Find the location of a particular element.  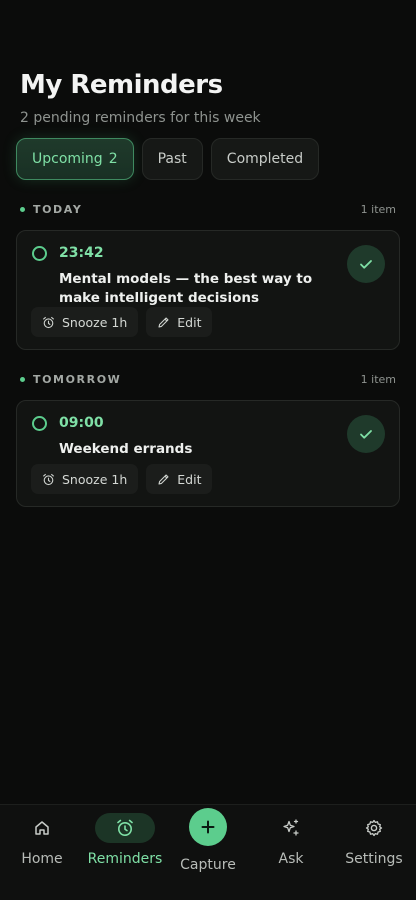

plus-icon is located at coordinates (208, 827).